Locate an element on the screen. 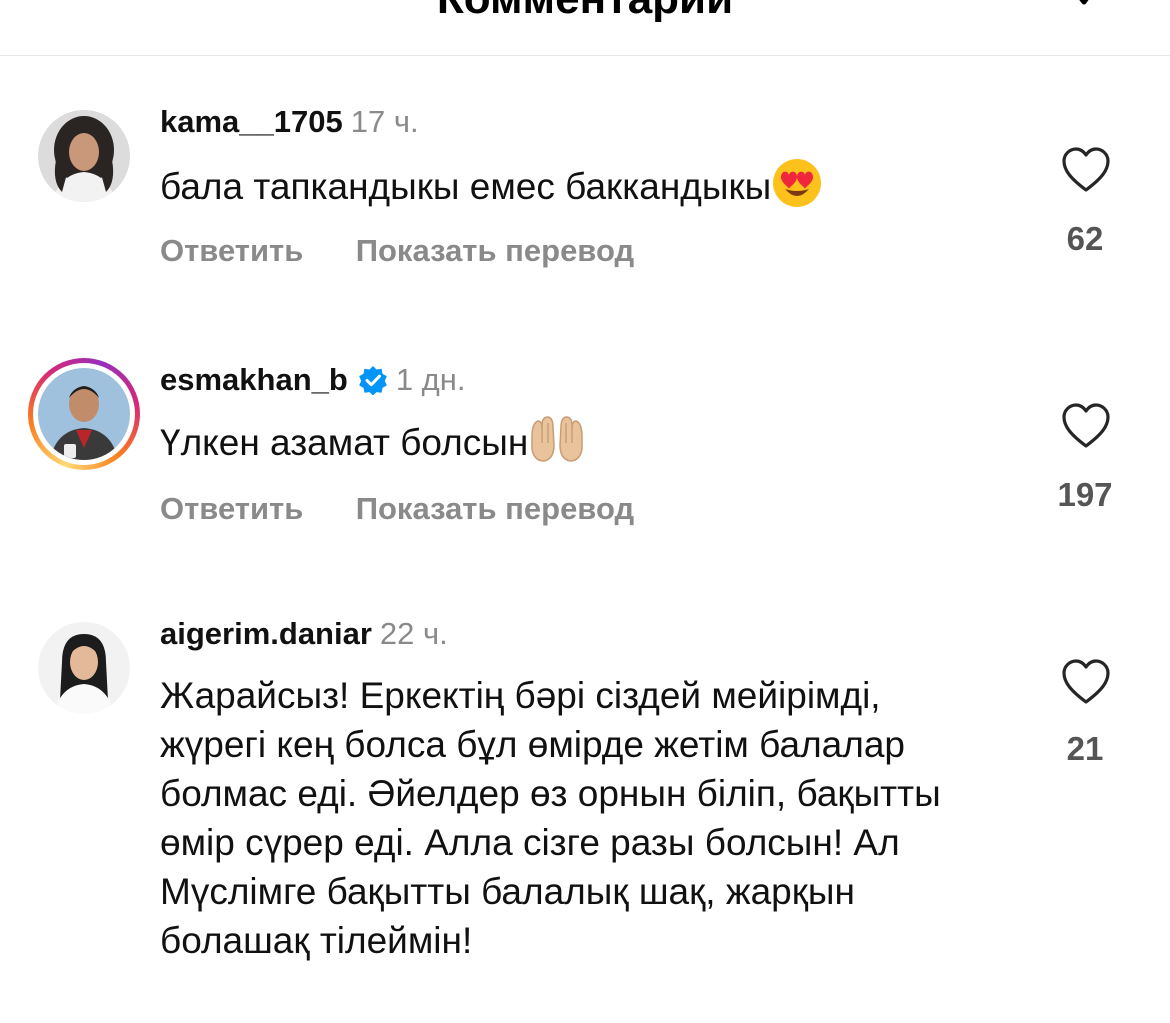 The width and height of the screenshot is (1170, 1023). verified-badge-icon is located at coordinates (373, 380).